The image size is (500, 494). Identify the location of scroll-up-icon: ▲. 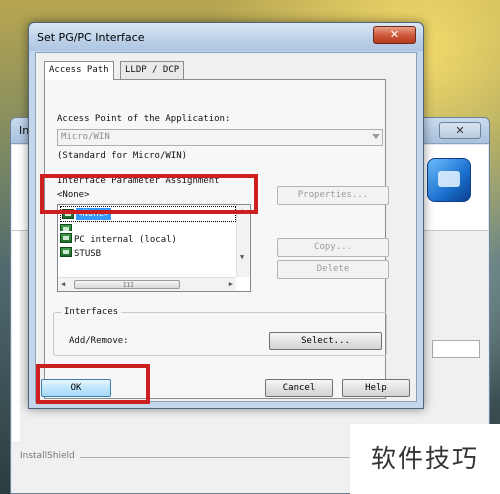
(242, 211).